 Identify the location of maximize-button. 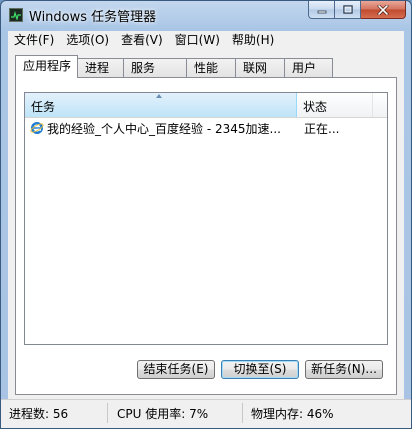
(348, 10).